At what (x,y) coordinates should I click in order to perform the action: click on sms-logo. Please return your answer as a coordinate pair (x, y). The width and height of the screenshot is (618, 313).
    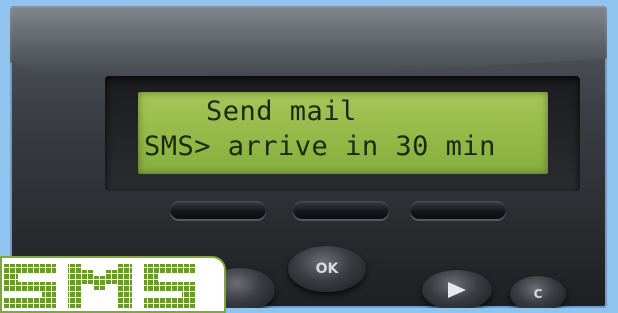
    Looking at the image, I should click on (113, 284).